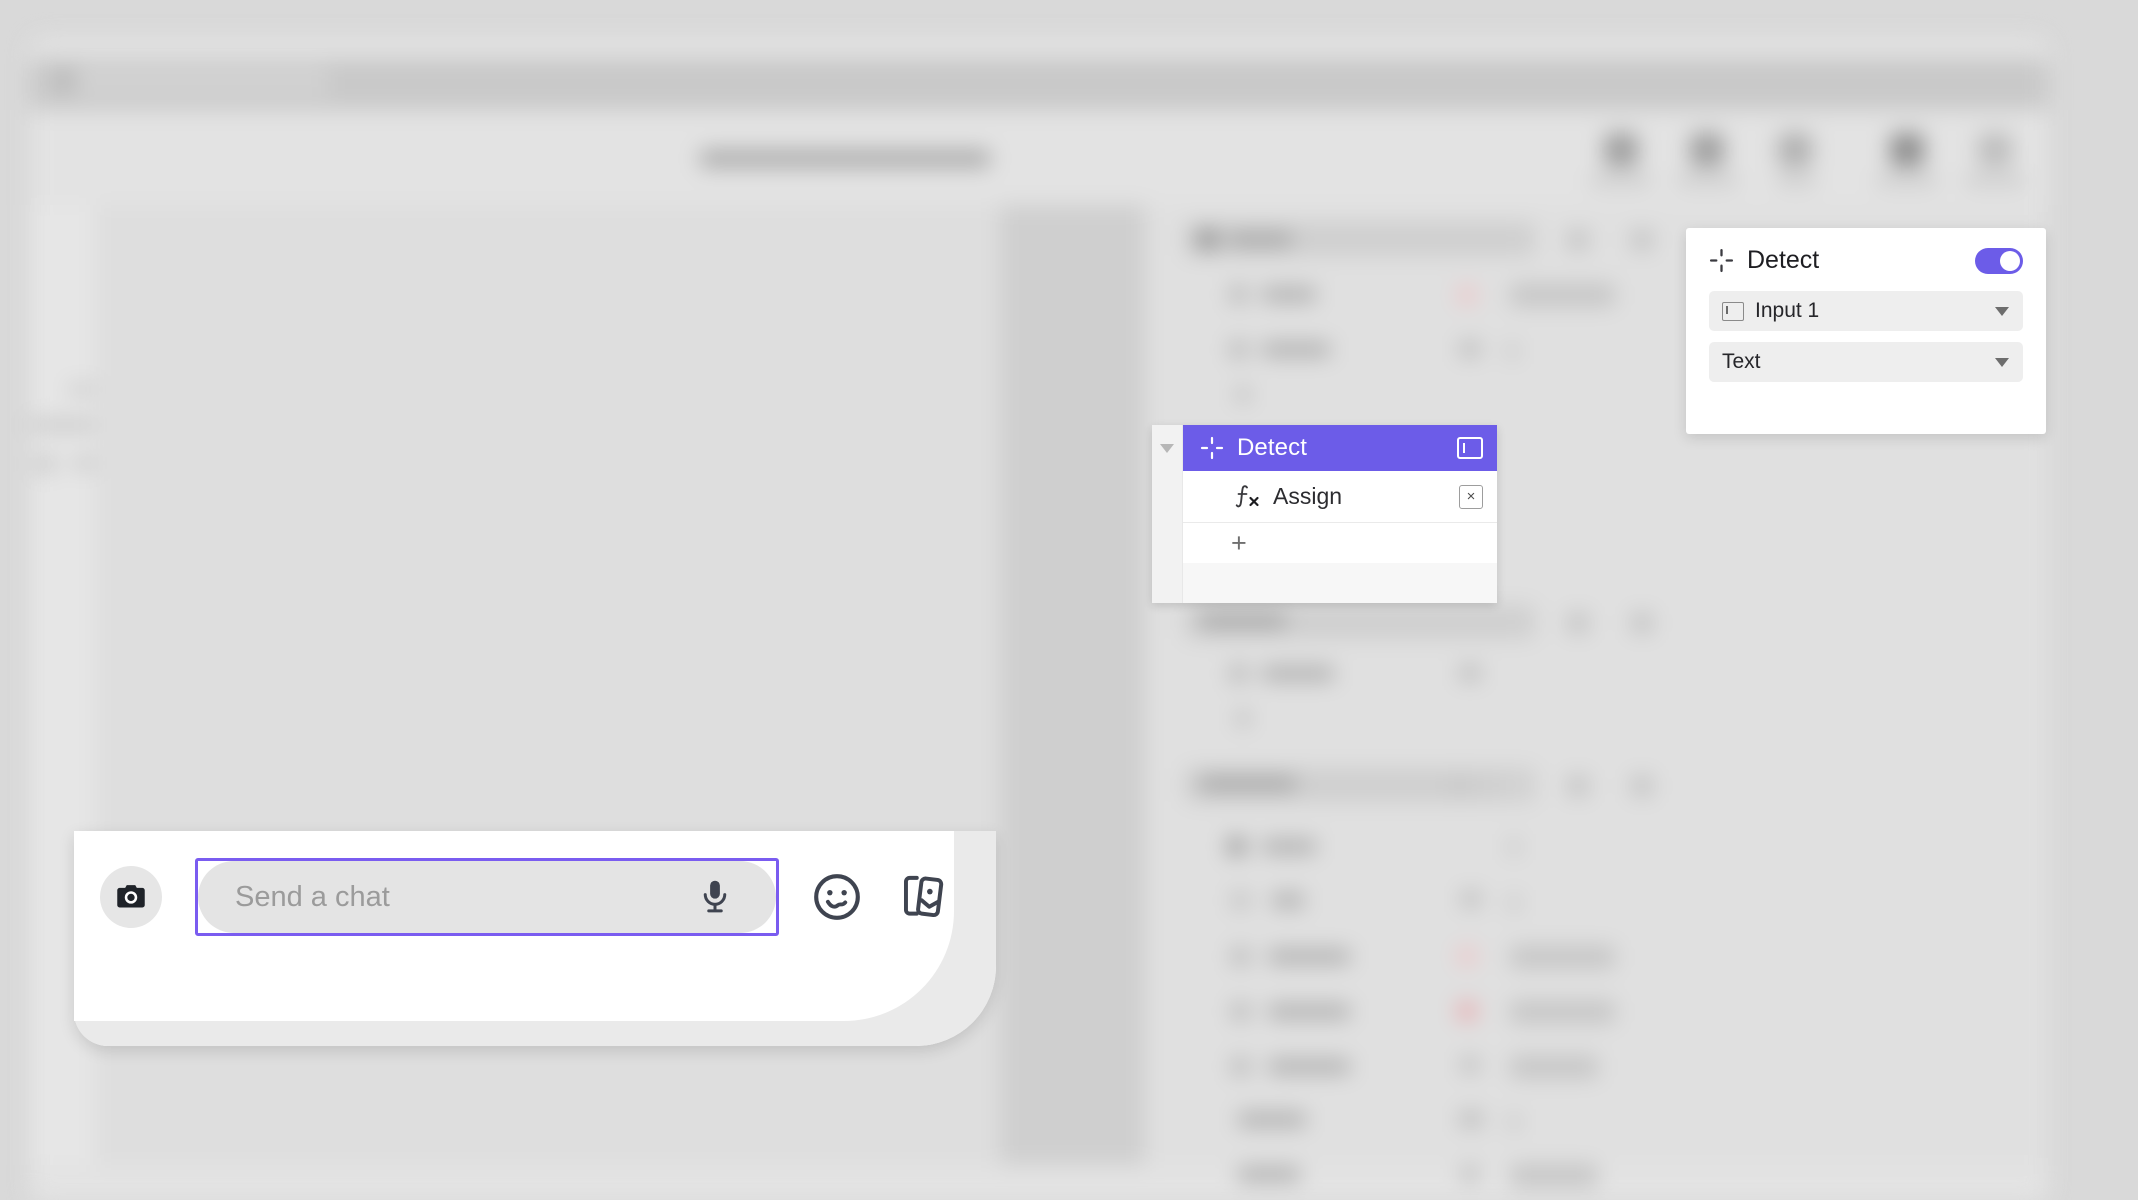 Image resolution: width=2138 pixels, height=1200 pixels. I want to click on group-action-3b, so click(1515, 786).